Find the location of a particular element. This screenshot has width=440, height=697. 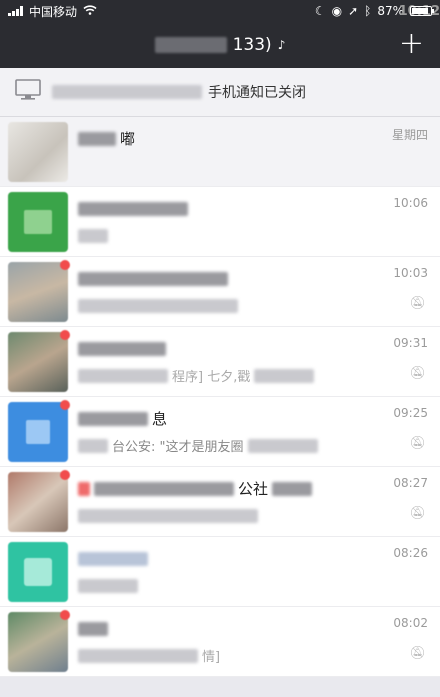

chat-row: 10:06 is located at coordinates (220, 222).